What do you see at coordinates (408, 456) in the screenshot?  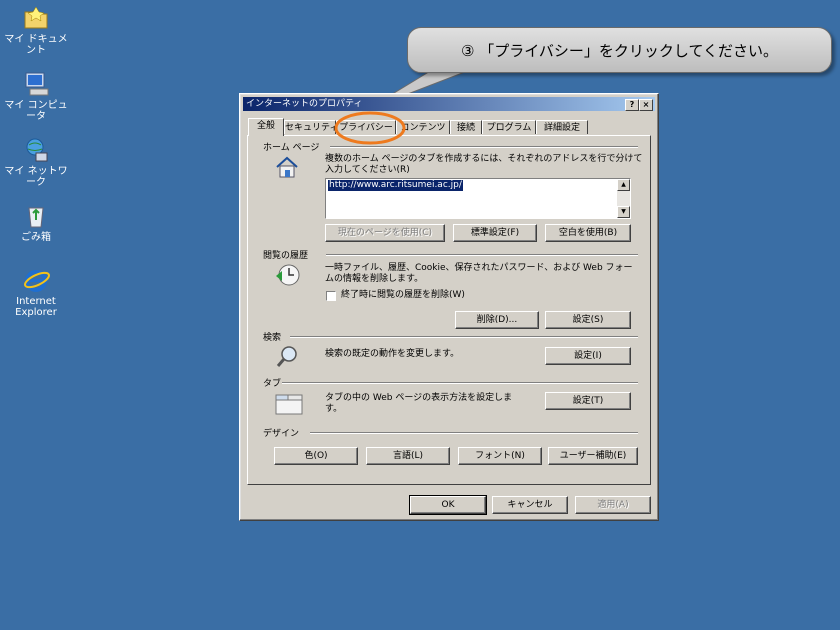 I see `languages-button: 言語(L)` at bounding box center [408, 456].